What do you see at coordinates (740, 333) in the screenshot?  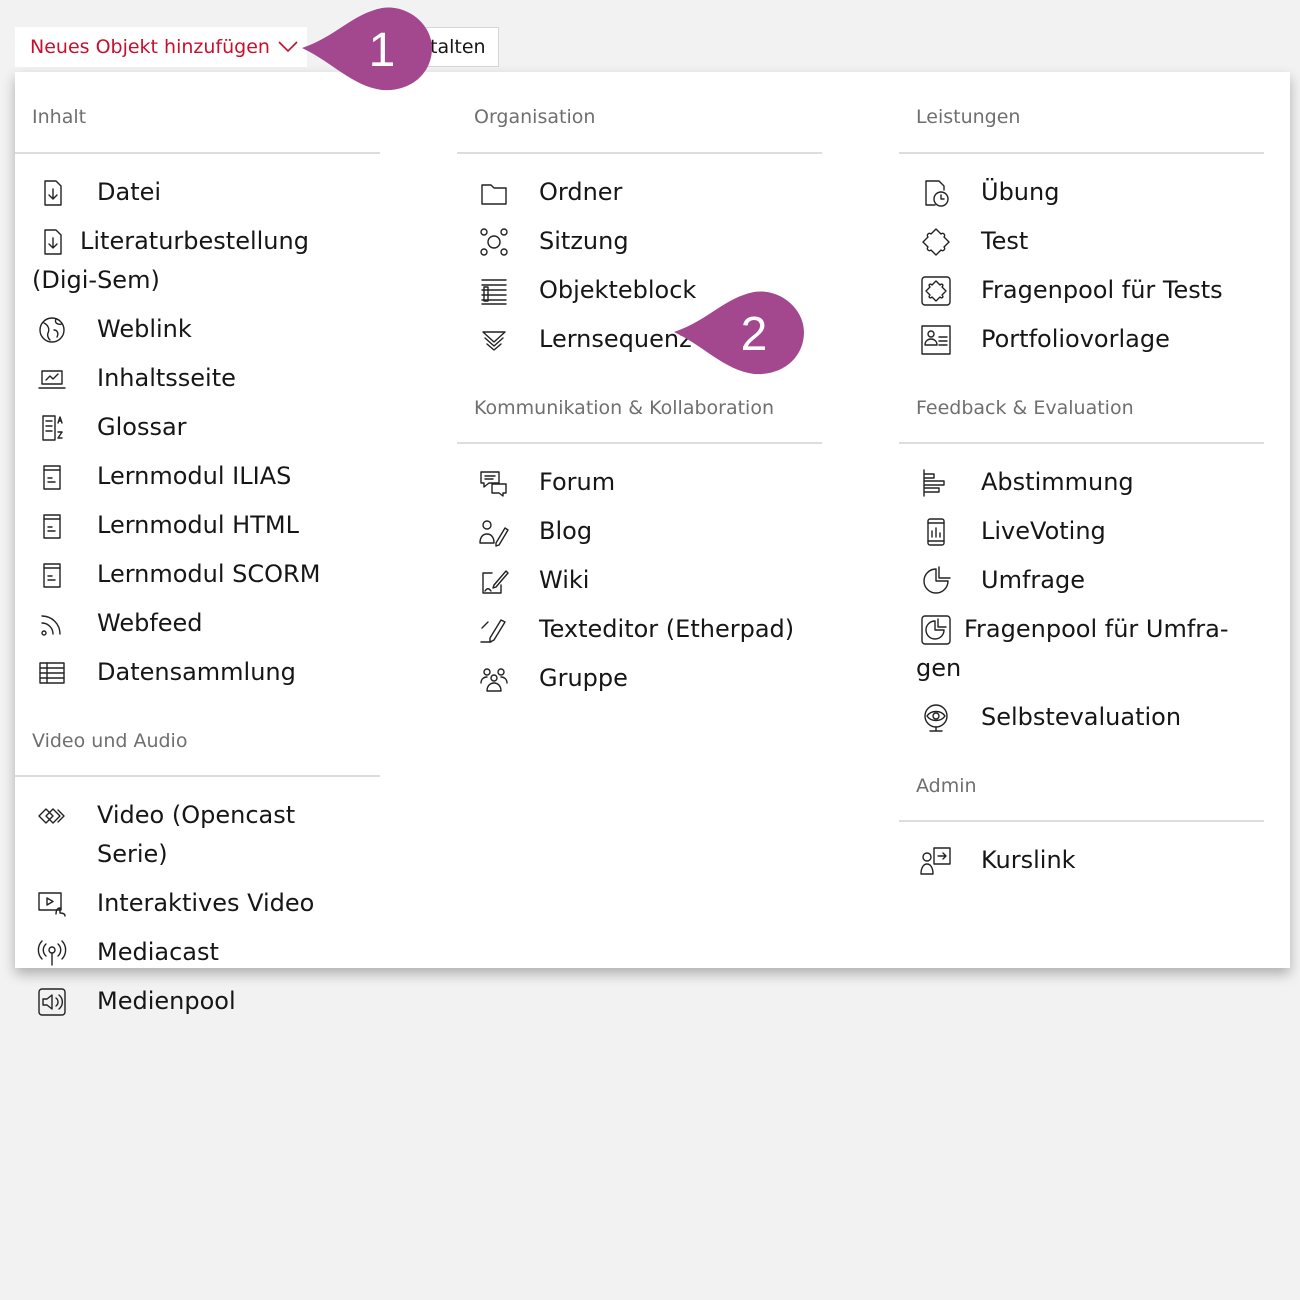 I see `callout-2: 2` at bounding box center [740, 333].